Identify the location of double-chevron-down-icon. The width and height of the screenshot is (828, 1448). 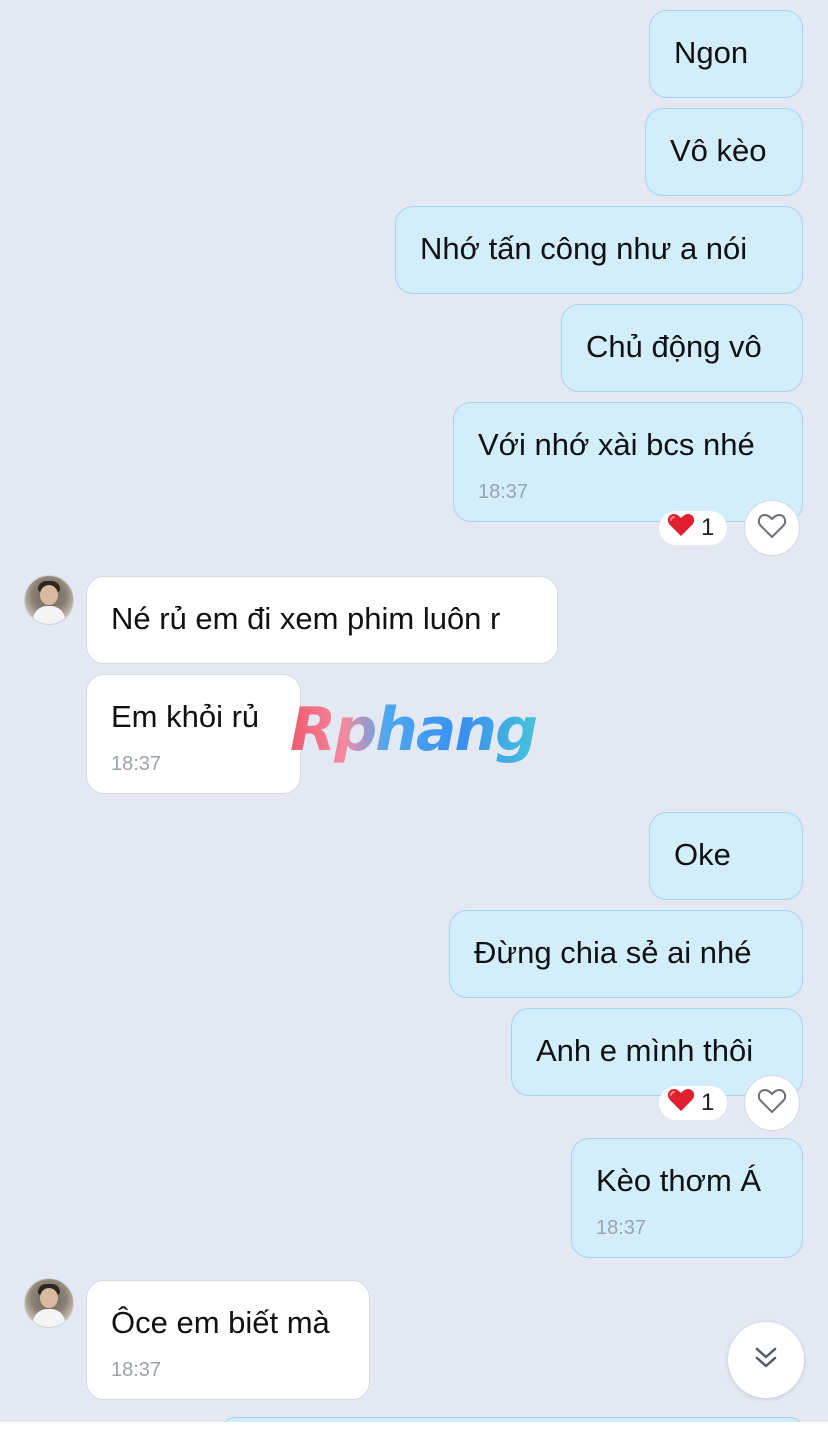
(766, 1360).